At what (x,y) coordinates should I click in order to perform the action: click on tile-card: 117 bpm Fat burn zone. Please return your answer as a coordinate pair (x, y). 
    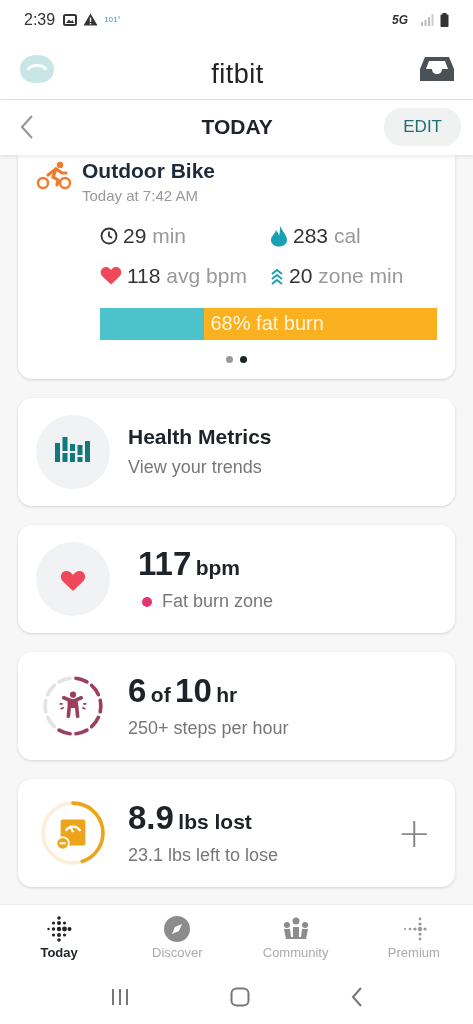
    Looking at the image, I should click on (236, 578).